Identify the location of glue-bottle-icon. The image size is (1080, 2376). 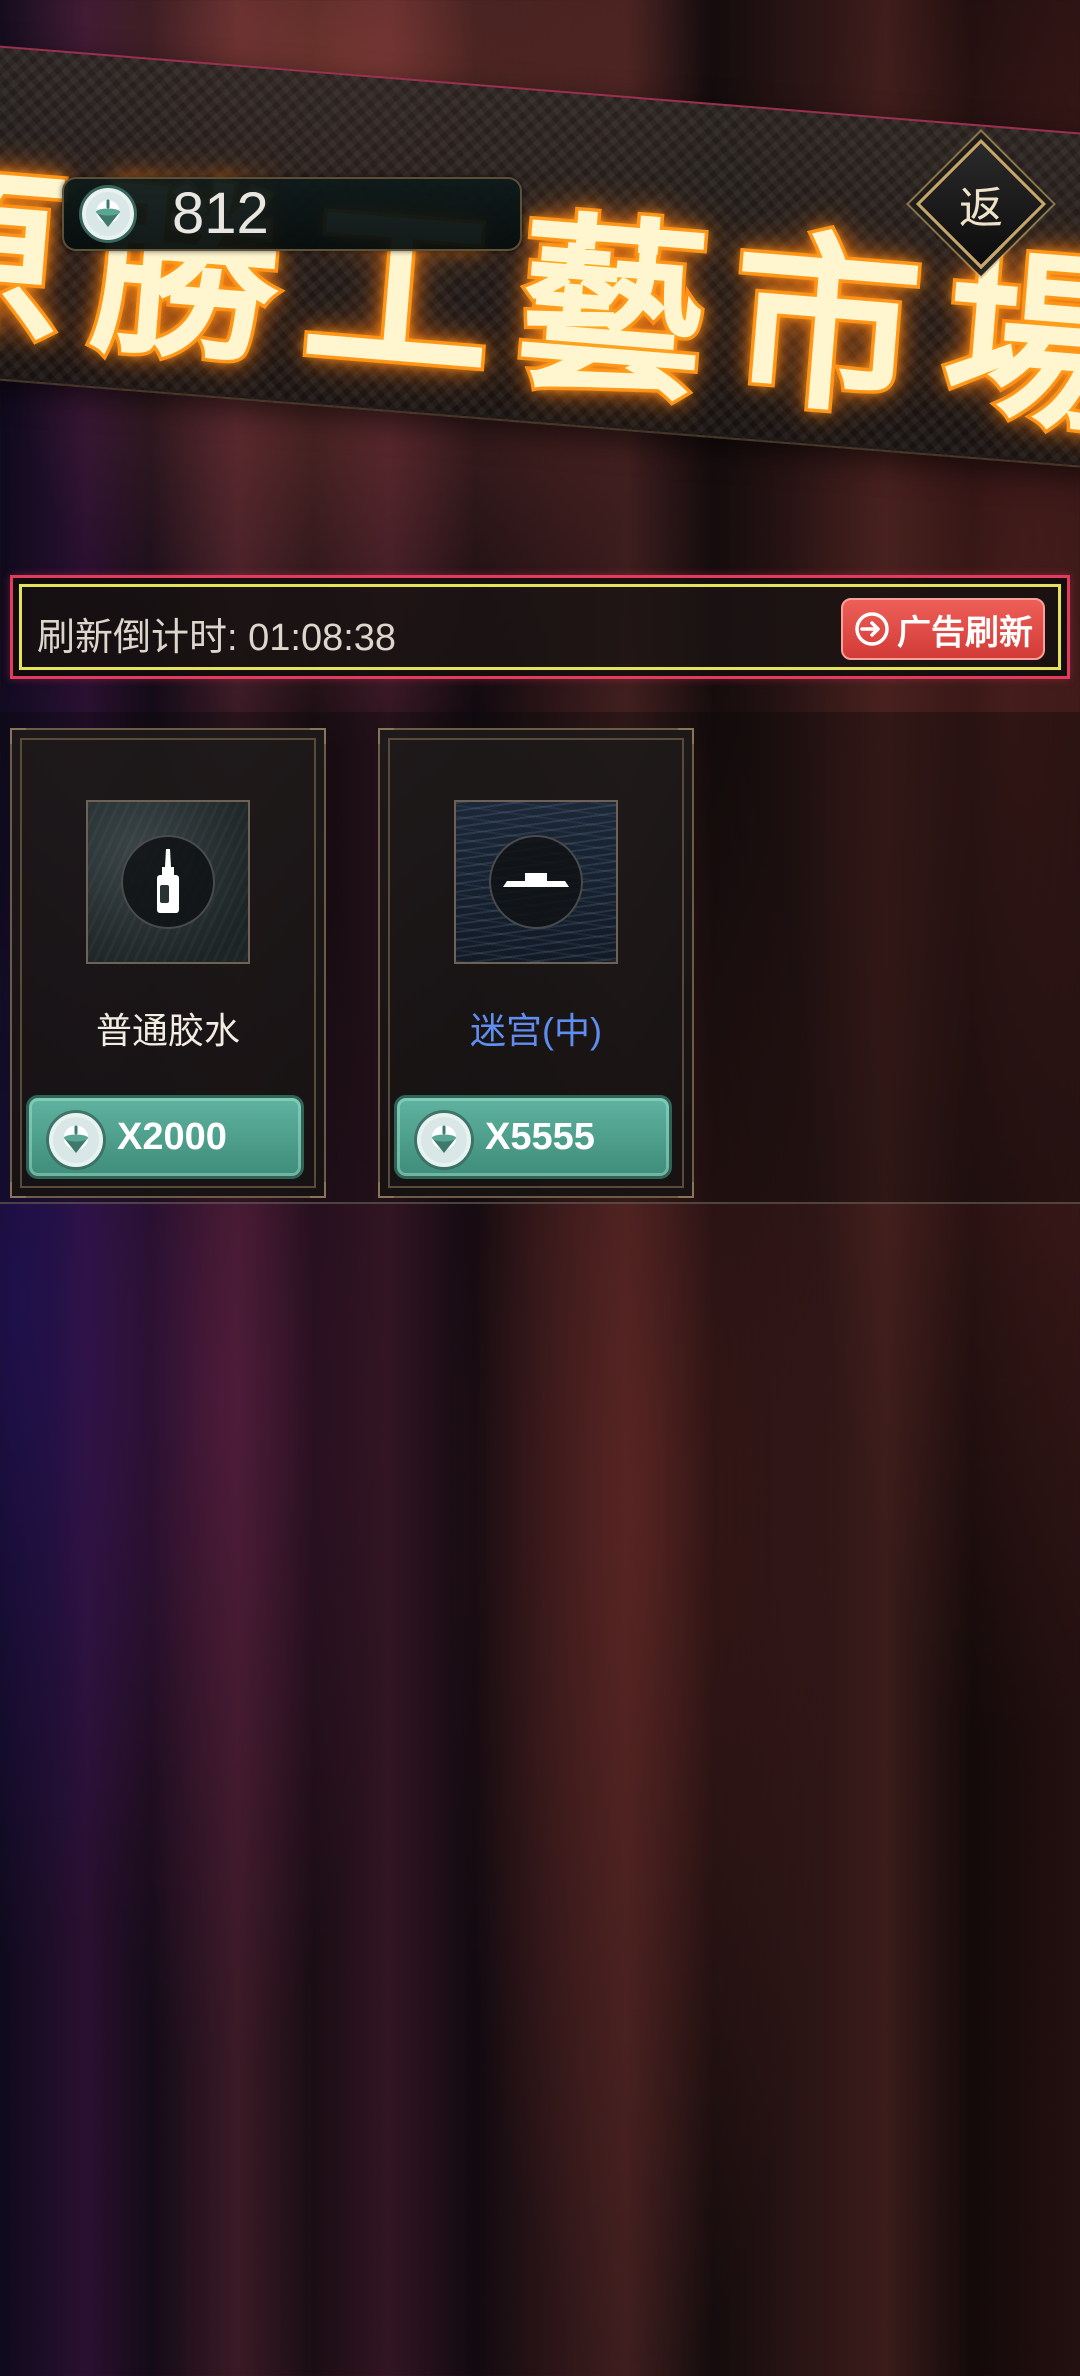
(168, 881).